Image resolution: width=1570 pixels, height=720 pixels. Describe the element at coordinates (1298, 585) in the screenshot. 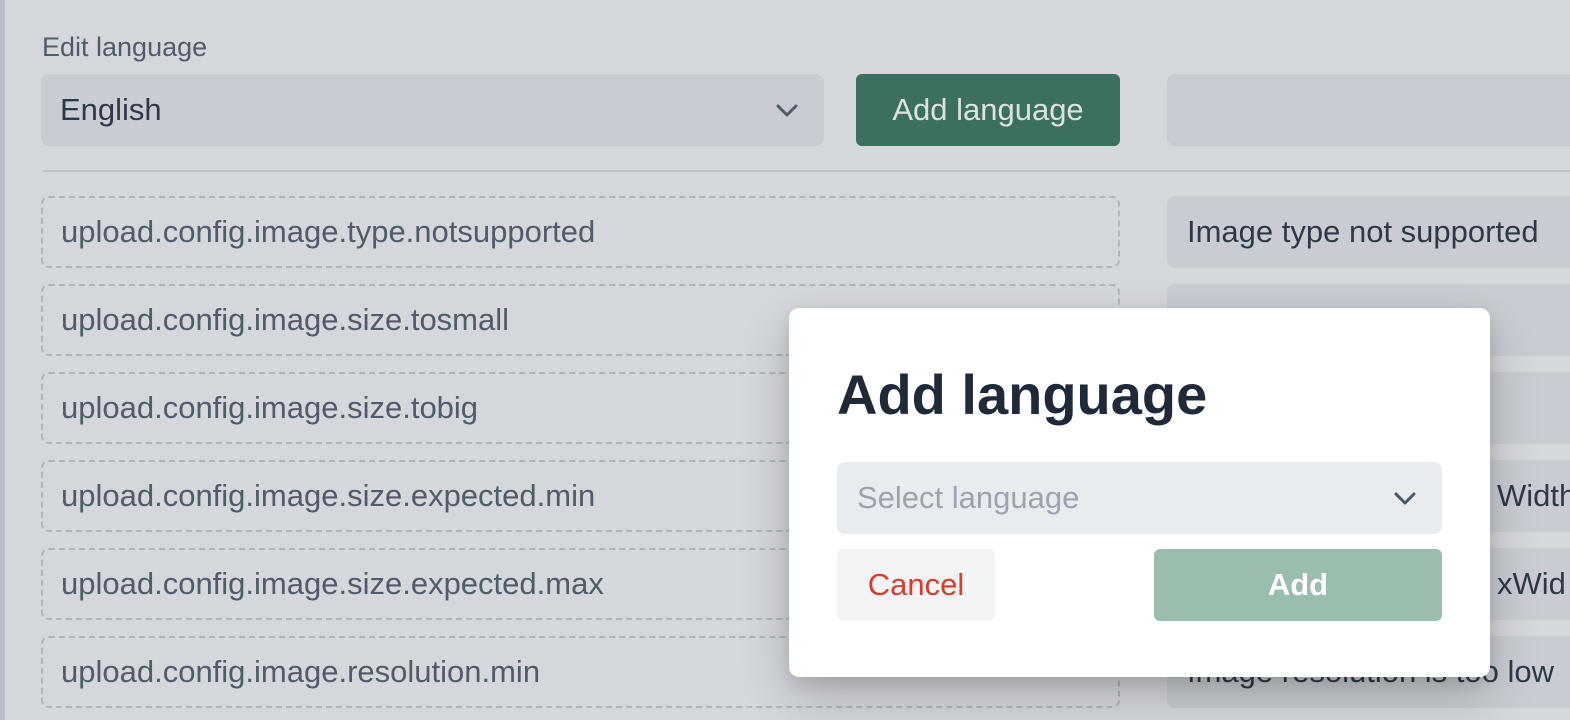

I see `add-button: Add` at that location.